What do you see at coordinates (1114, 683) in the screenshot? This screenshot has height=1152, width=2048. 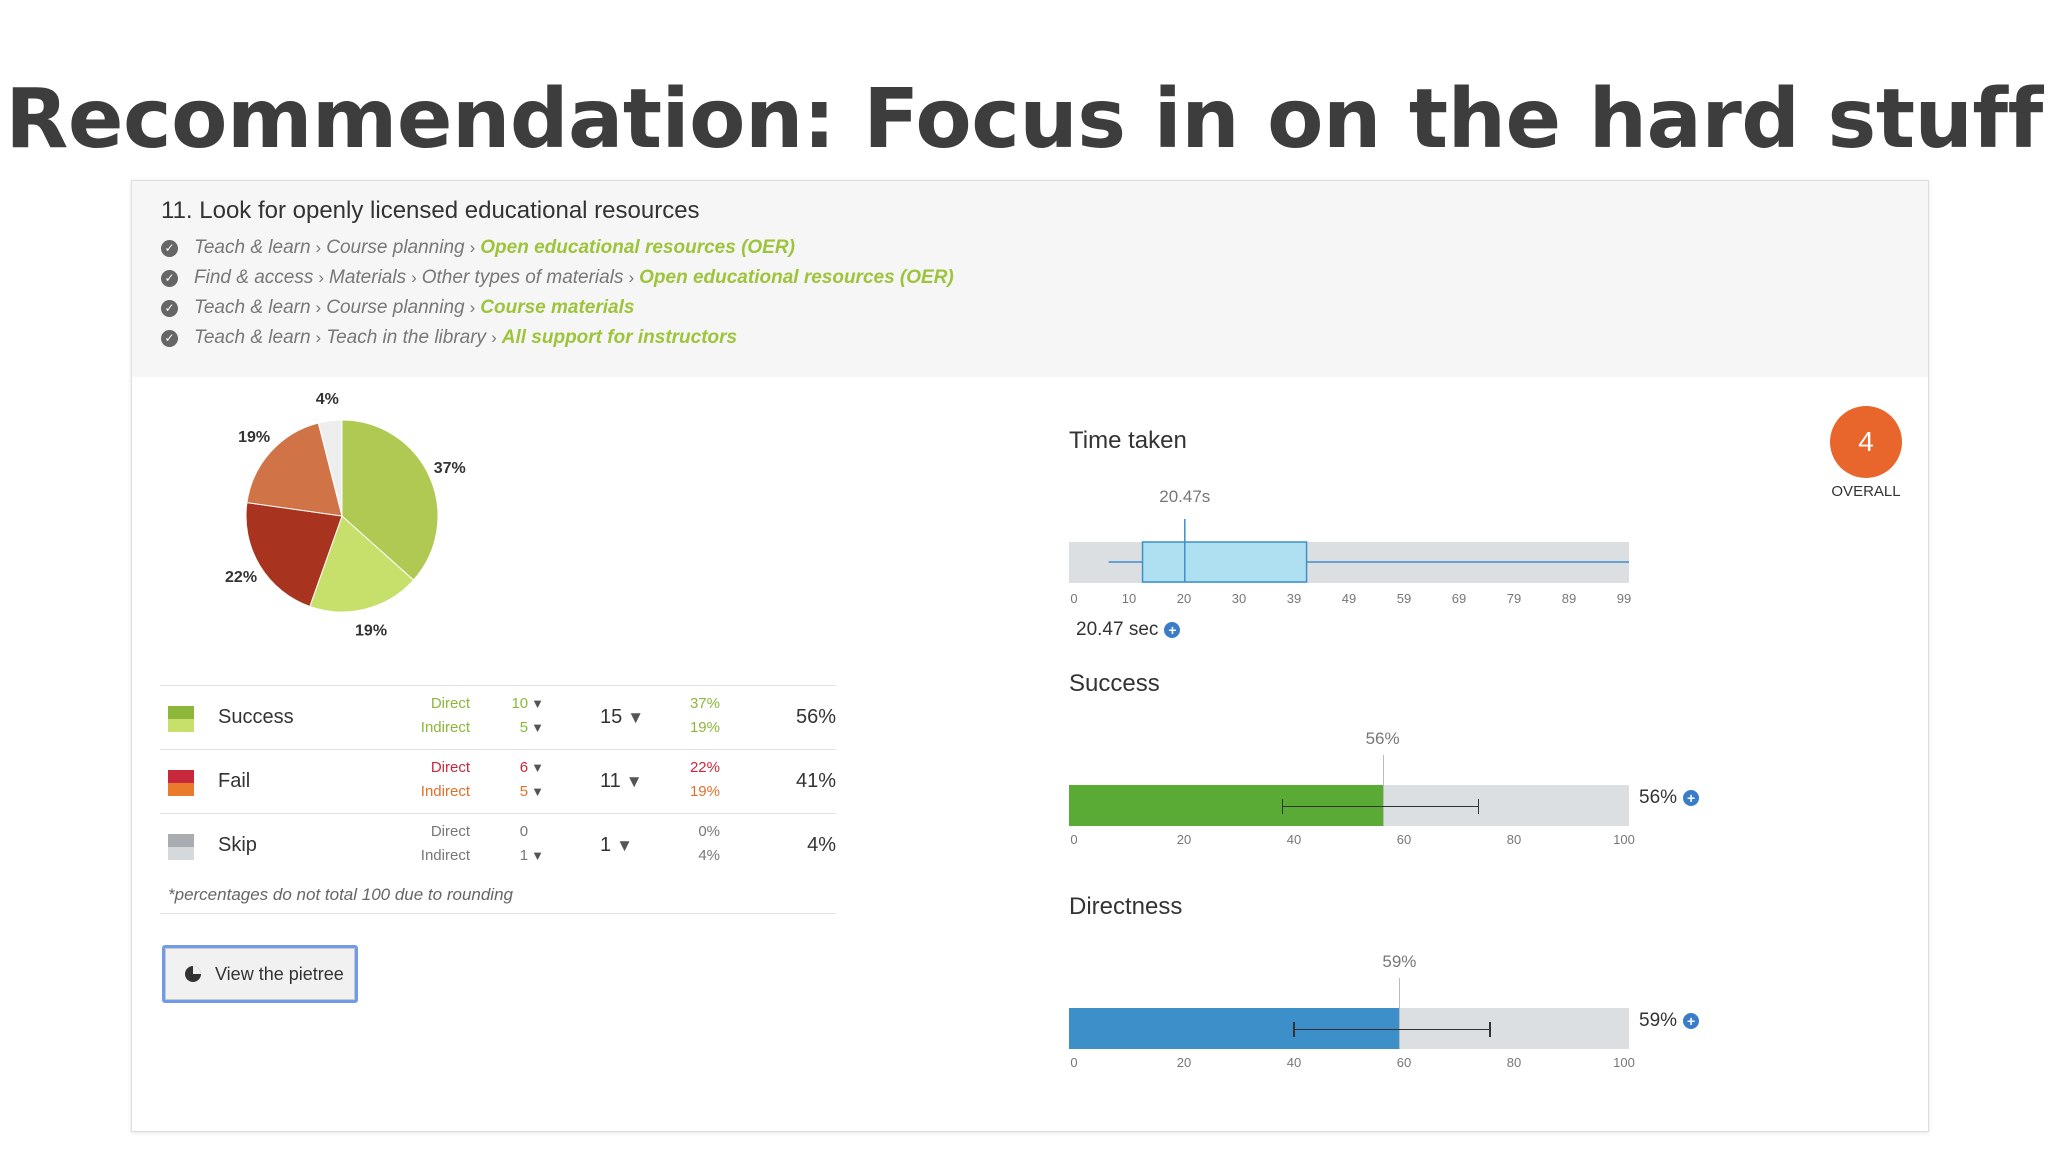 I see `success-metric-title: Success` at bounding box center [1114, 683].